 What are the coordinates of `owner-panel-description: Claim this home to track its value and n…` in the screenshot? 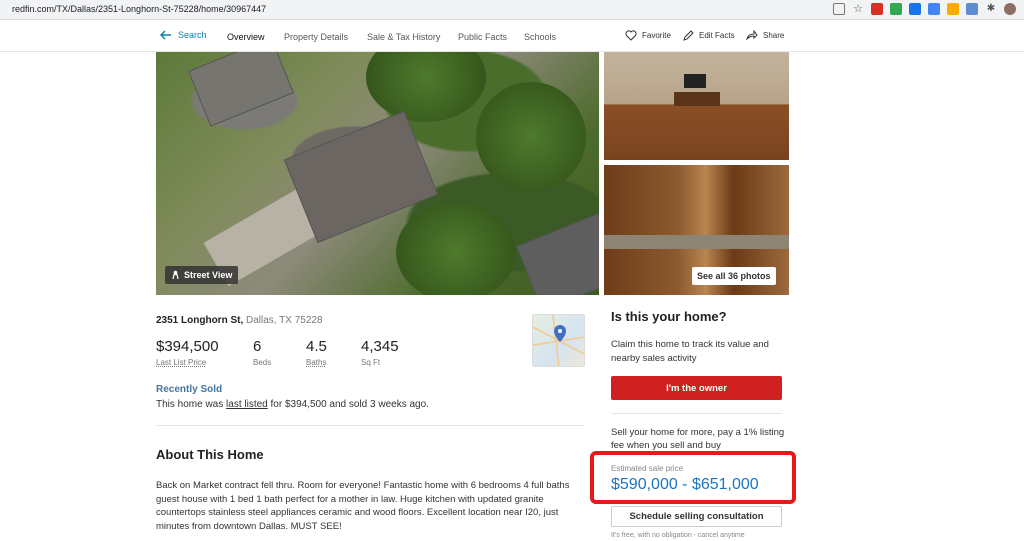 It's located at (690, 351).